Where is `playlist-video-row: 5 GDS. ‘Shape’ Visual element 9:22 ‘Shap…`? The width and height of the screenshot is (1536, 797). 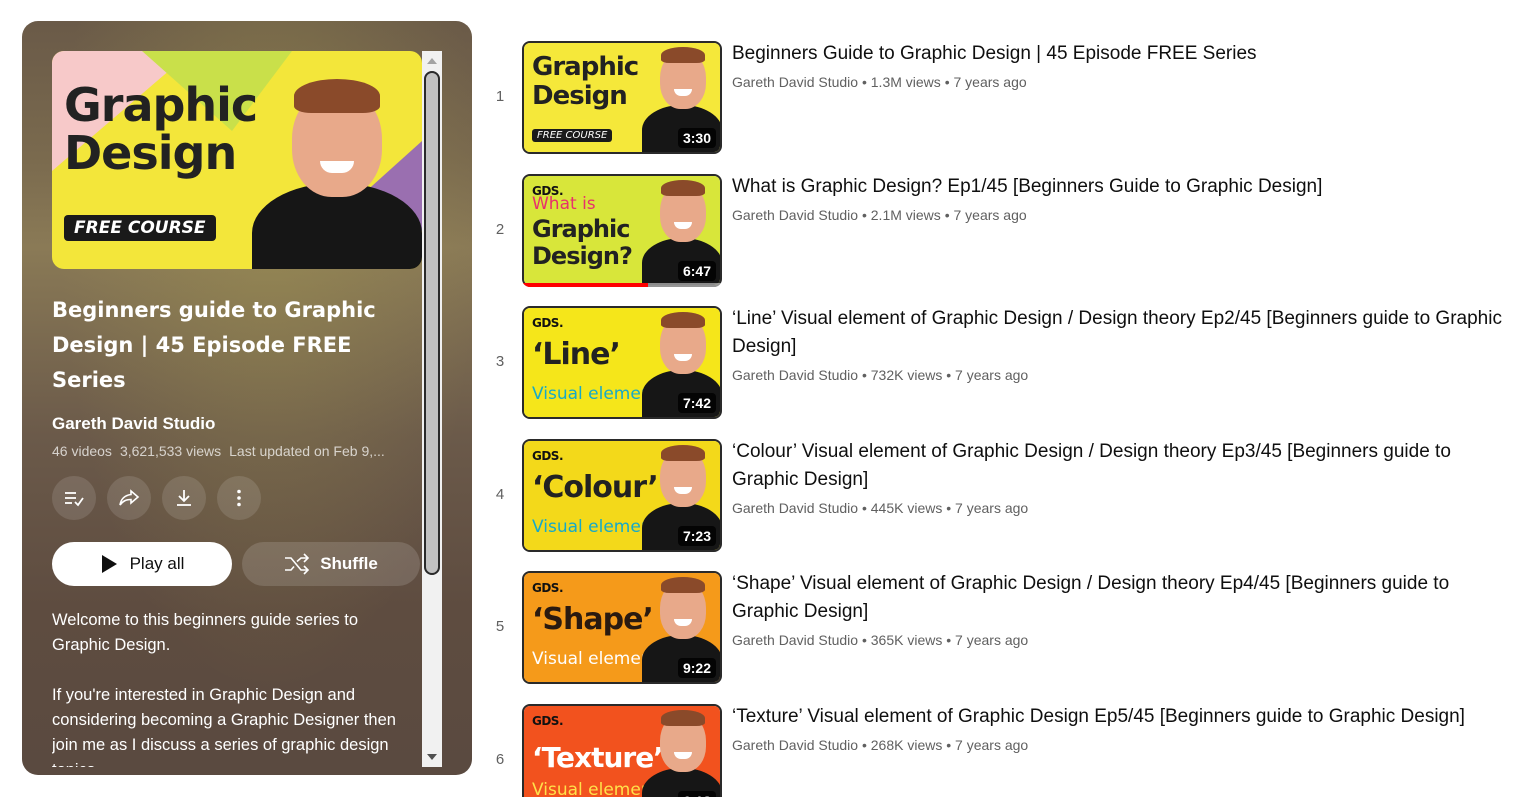
playlist-video-row: 5 GDS. ‘Shape’ Visual element 9:22 ‘Shap… is located at coordinates (1004, 636).